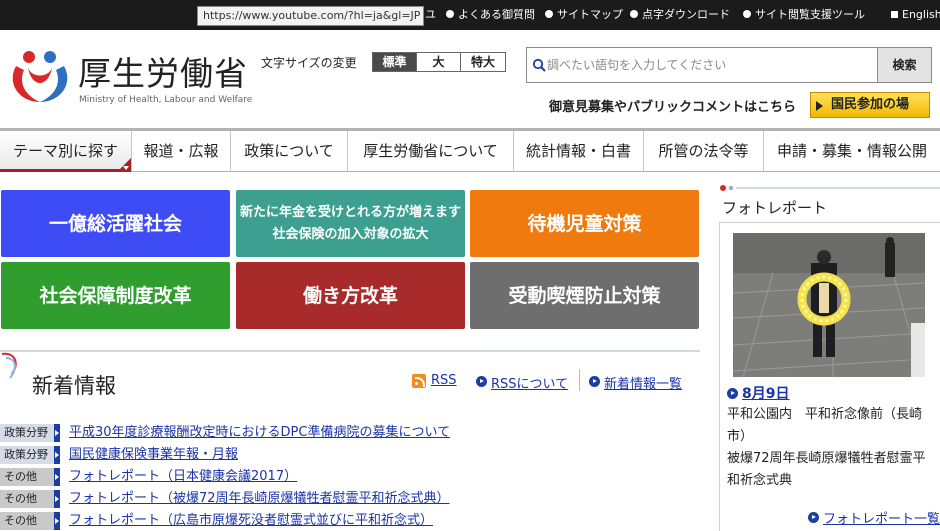 This screenshot has height=531, width=940. Describe the element at coordinates (251, 521) in the screenshot. I see `news-link: フォトレポート（広島市原爆死没者慰霊式並びに平和祈念式）` at that location.